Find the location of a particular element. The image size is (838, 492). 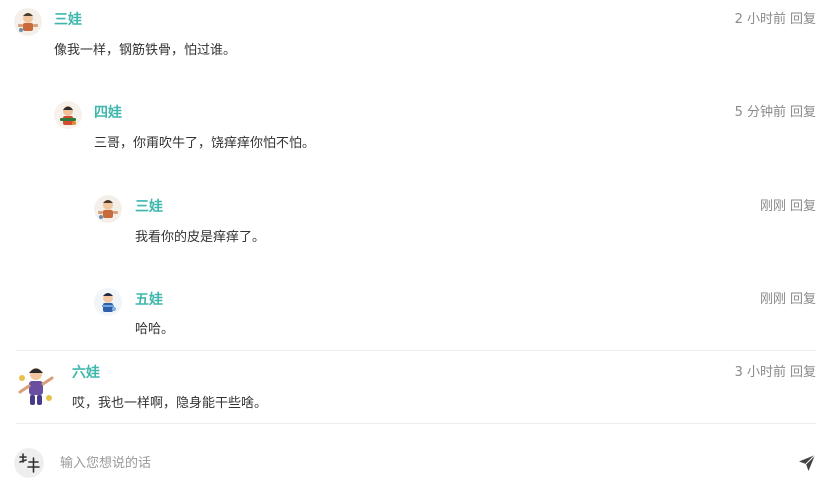

comment-content: 我看你的皮是痒痒了。 is located at coordinates (200, 237).